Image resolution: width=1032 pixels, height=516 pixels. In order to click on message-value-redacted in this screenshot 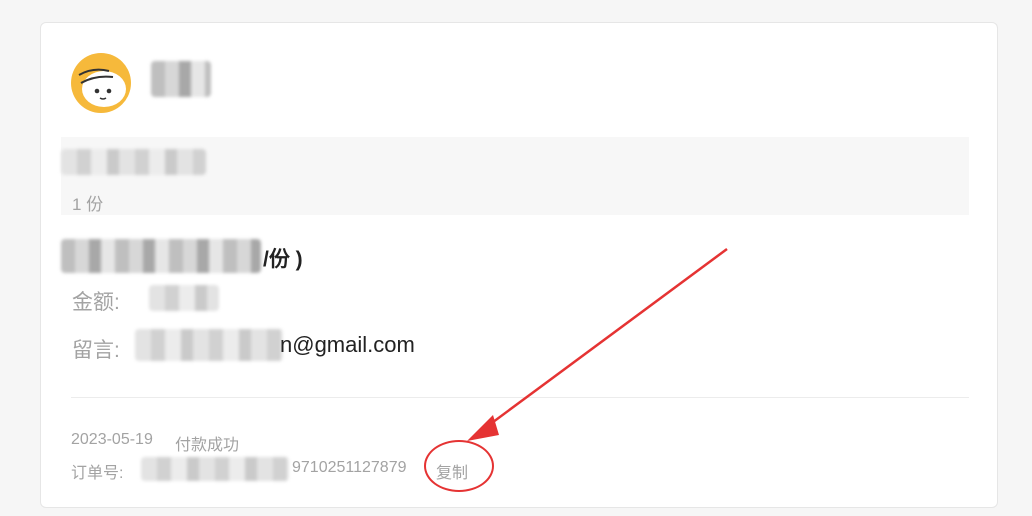, I will do `click(209, 345)`.